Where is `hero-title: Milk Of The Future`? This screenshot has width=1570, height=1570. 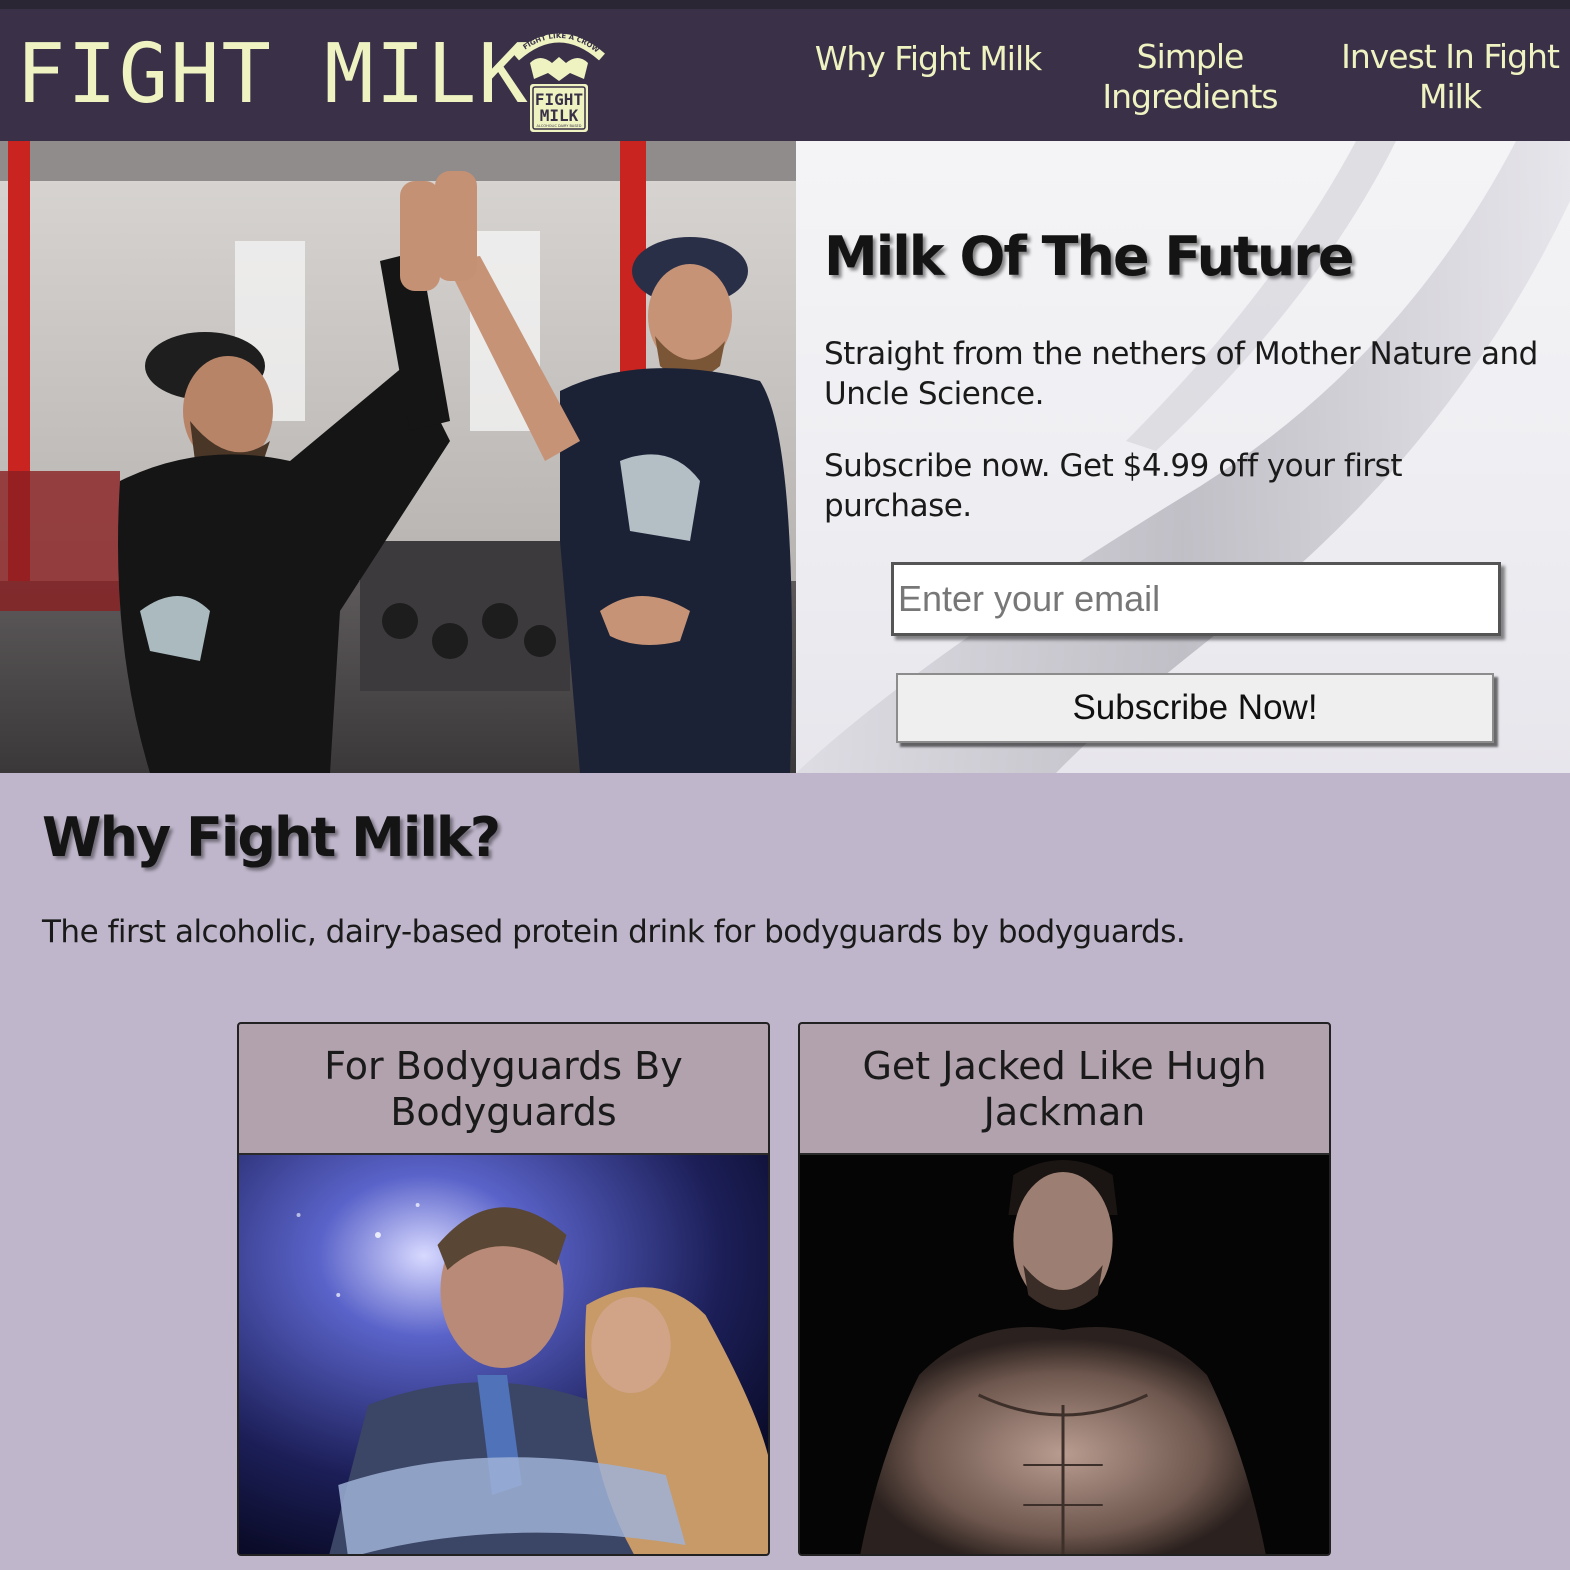 hero-title: Milk Of The Future is located at coordinates (1089, 256).